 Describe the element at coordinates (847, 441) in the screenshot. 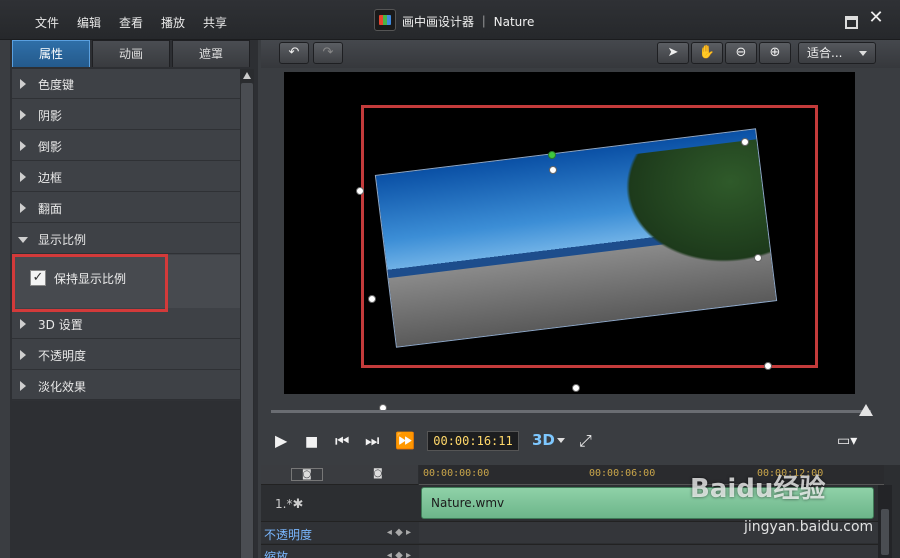

I see `display-mode-icon: ▭▾` at that location.